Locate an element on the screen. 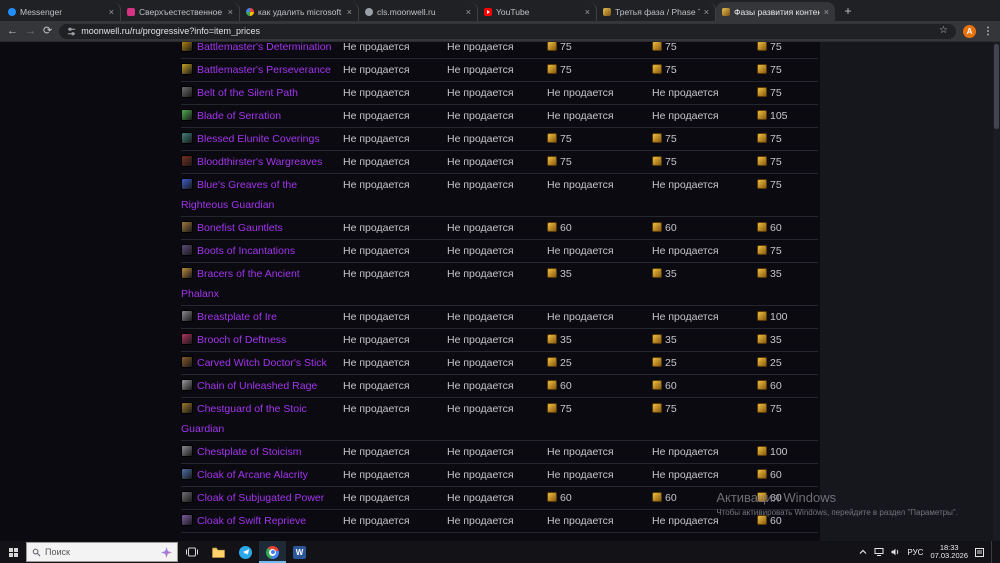 The height and width of the screenshot is (563, 1000). item-link: Bonefist Gauntlets is located at coordinates (240, 228).